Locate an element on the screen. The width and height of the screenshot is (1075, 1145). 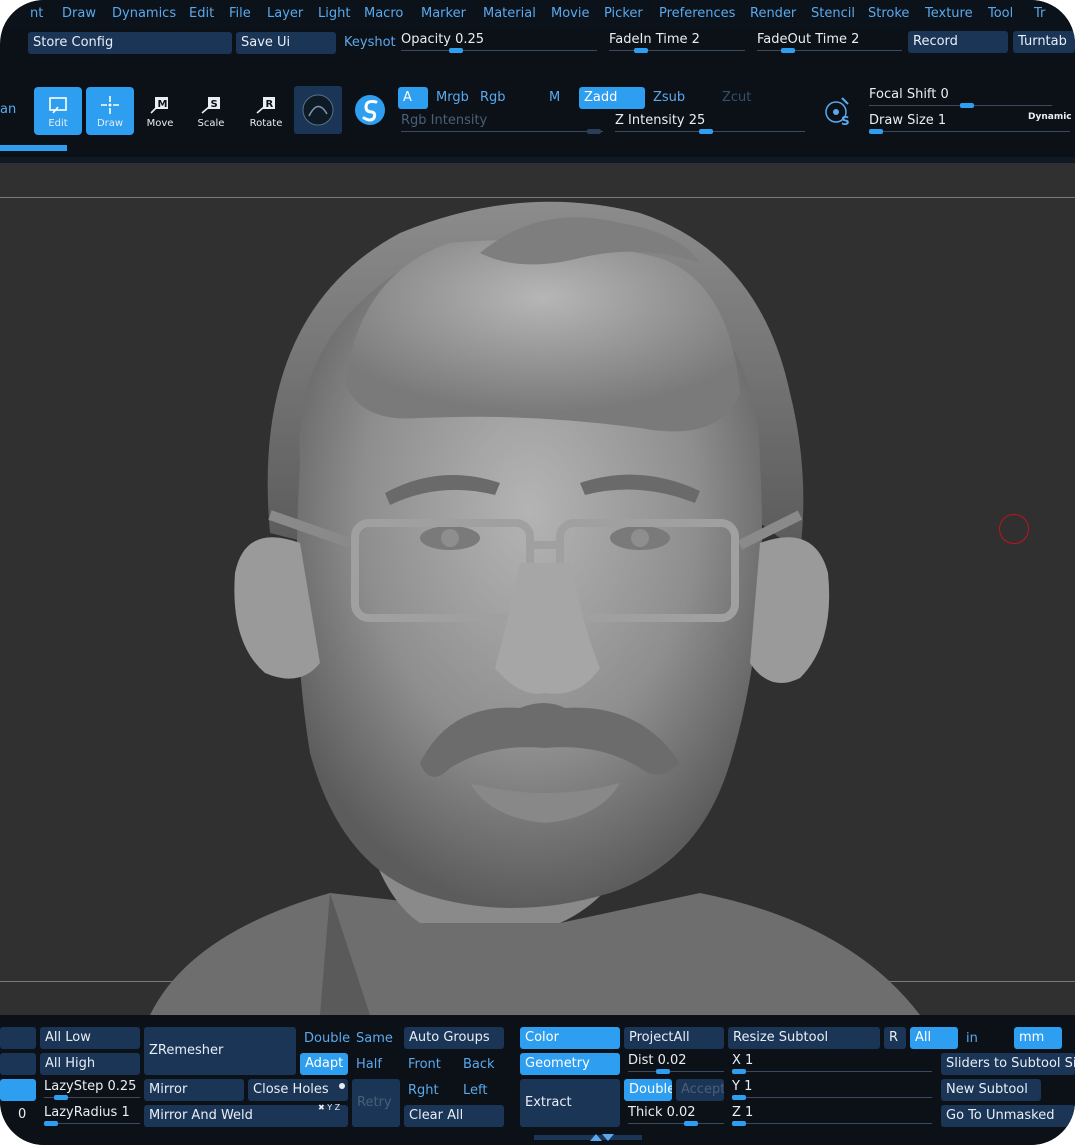
r-button: R is located at coordinates (895, 1038).